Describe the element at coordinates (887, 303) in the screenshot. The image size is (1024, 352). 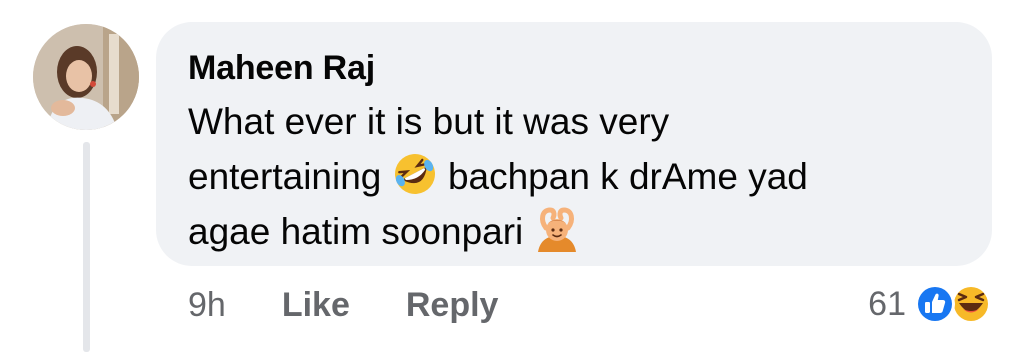
I see `reaction-count: 61` at that location.